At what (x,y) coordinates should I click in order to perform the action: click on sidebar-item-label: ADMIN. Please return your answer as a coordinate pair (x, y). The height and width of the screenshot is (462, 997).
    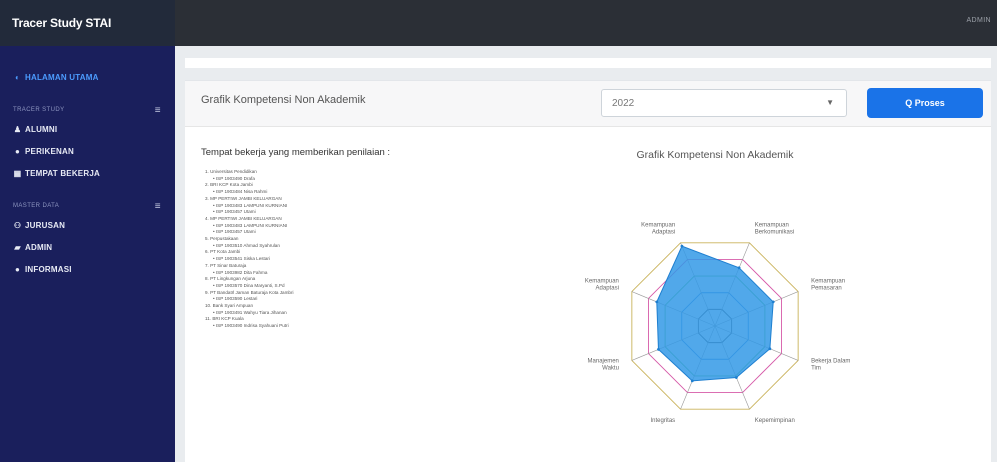
    Looking at the image, I should click on (39, 247).